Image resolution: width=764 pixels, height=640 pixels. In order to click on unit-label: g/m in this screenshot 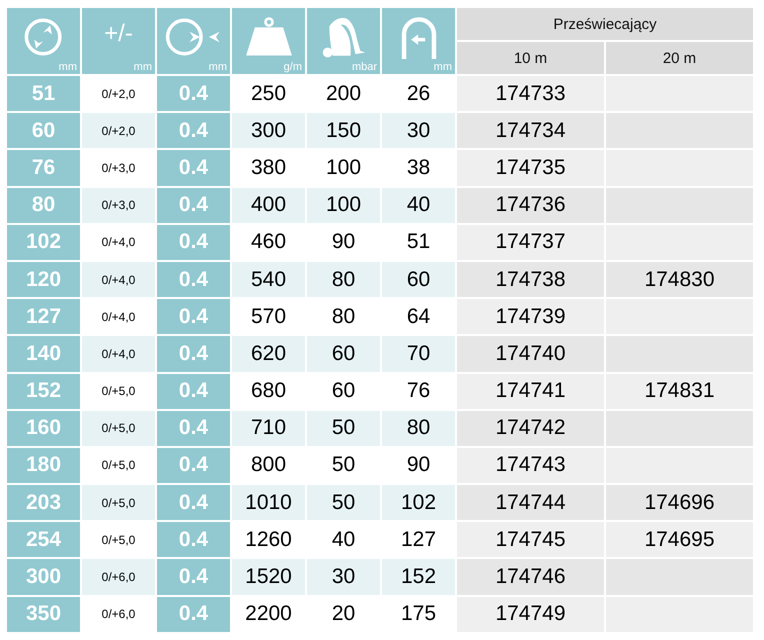, I will do `click(293, 67)`.